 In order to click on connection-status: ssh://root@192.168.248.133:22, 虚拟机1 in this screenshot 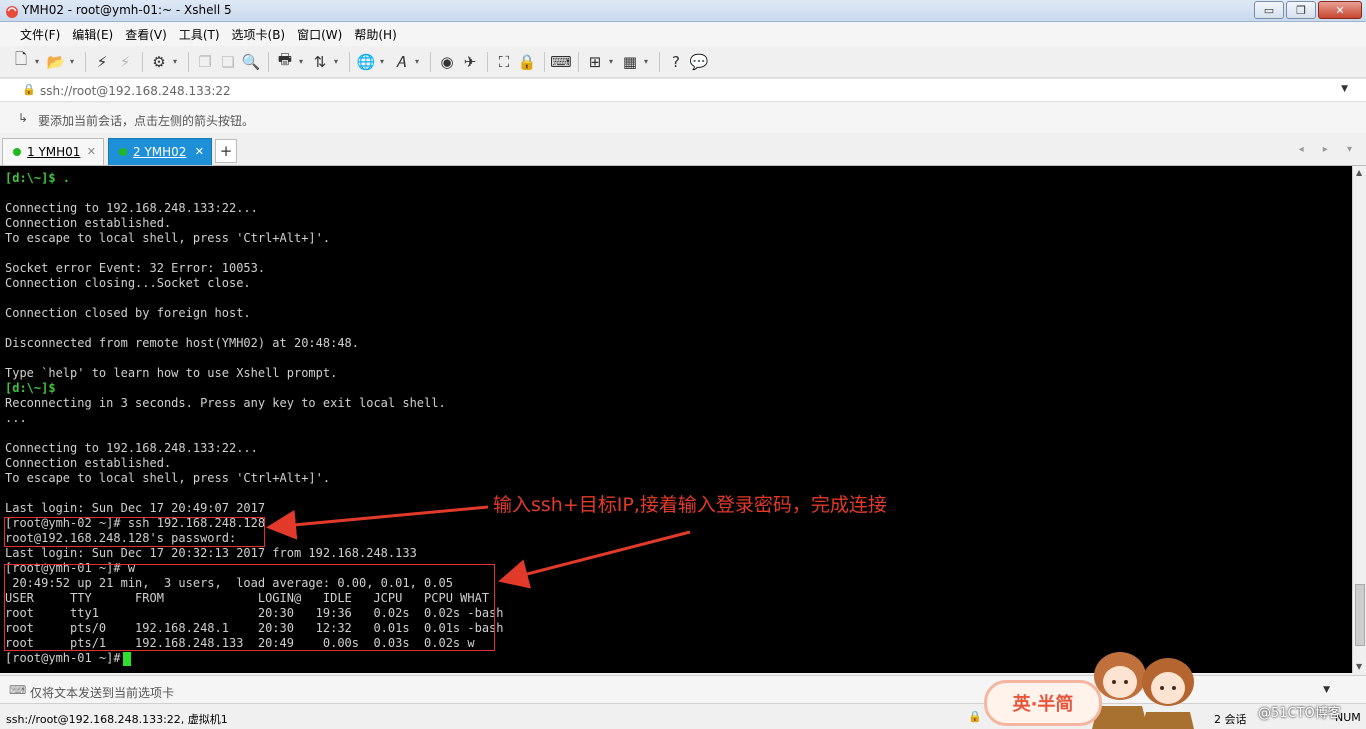, I will do `click(117, 719)`.